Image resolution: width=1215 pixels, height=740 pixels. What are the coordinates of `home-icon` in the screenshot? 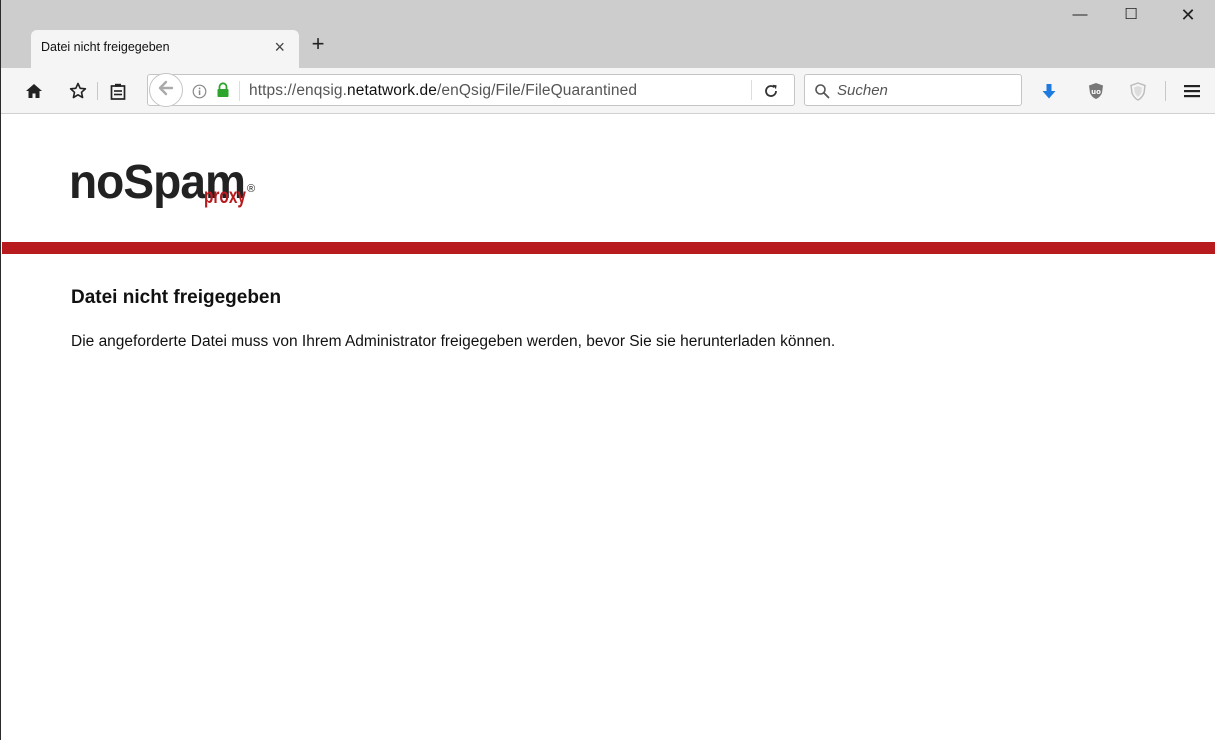 It's located at (34, 91).